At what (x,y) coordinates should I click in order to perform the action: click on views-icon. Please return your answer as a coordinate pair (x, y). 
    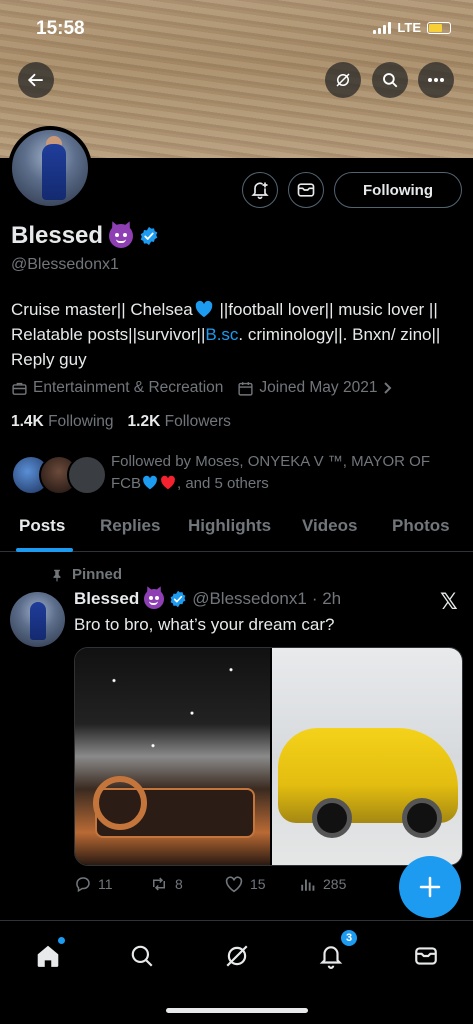
    Looking at the image, I should click on (308, 885).